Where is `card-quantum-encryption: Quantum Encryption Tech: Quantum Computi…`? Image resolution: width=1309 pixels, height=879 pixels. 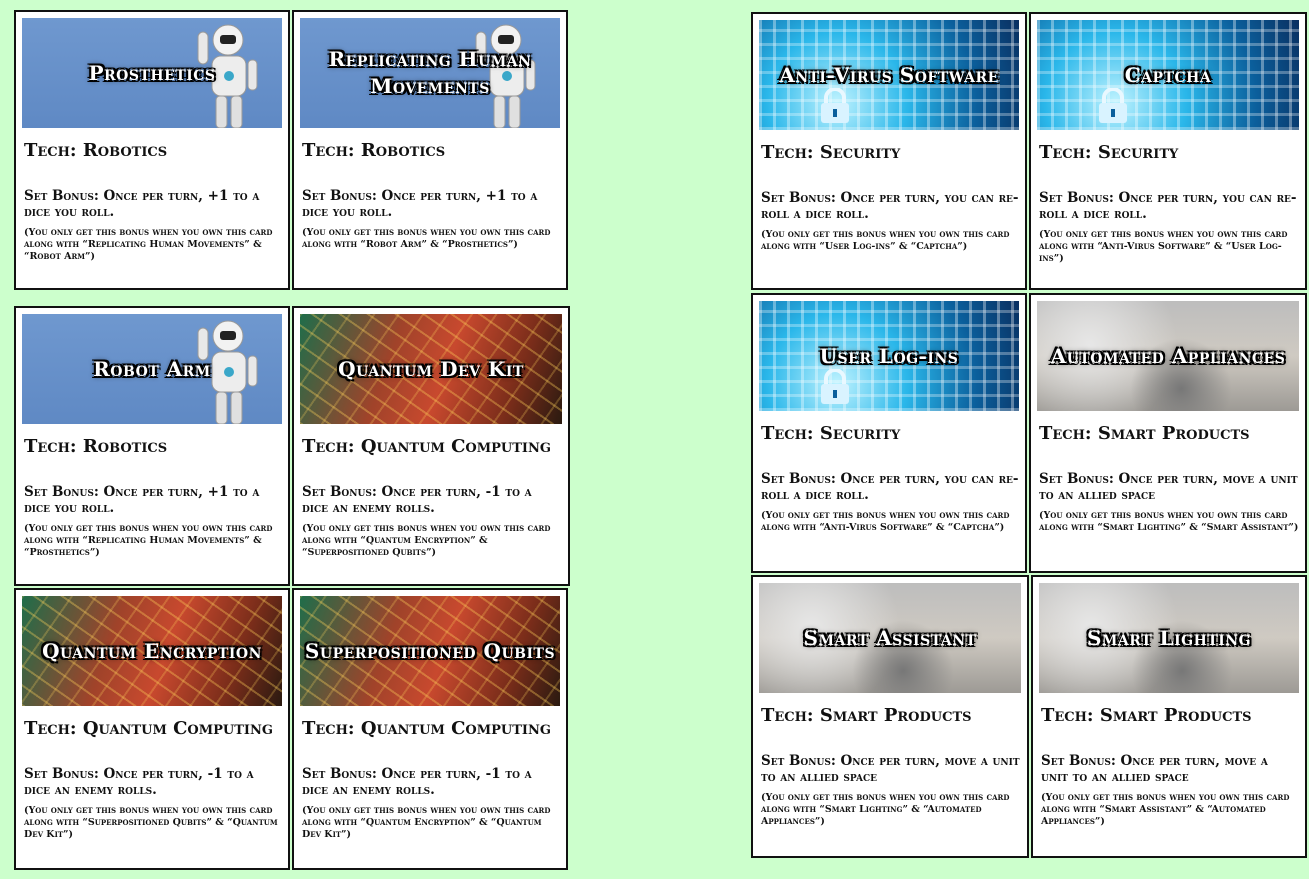
card-quantum-encryption: Quantum Encryption Tech: Quantum Computi… is located at coordinates (152, 729).